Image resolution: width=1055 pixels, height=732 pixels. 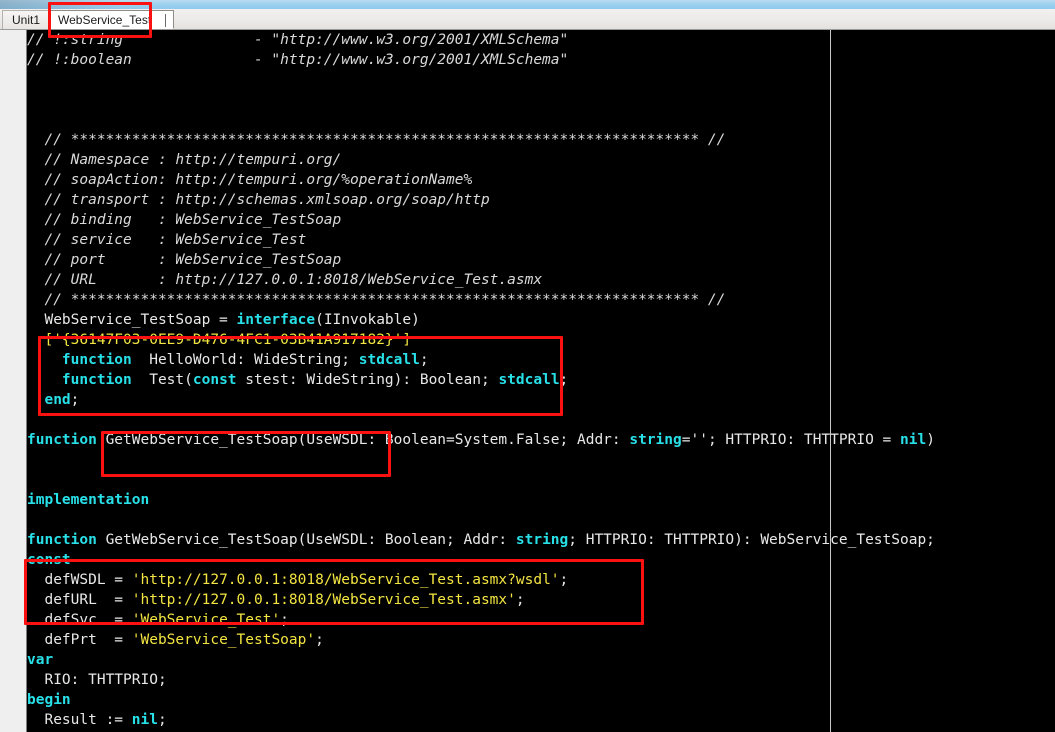 What do you see at coordinates (167, 240) in the screenshot?
I see `code-token: // service : WebService_Test` at bounding box center [167, 240].